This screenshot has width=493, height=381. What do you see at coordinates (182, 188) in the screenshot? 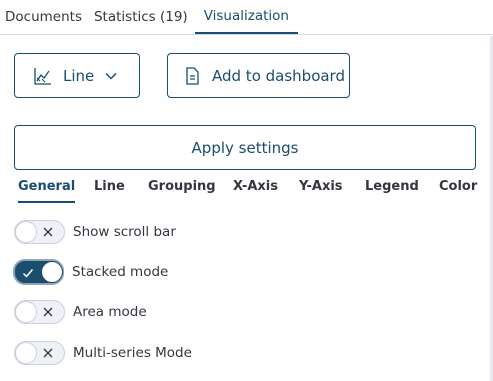
I see `settings-tab-grouping: Grouping` at bounding box center [182, 188].